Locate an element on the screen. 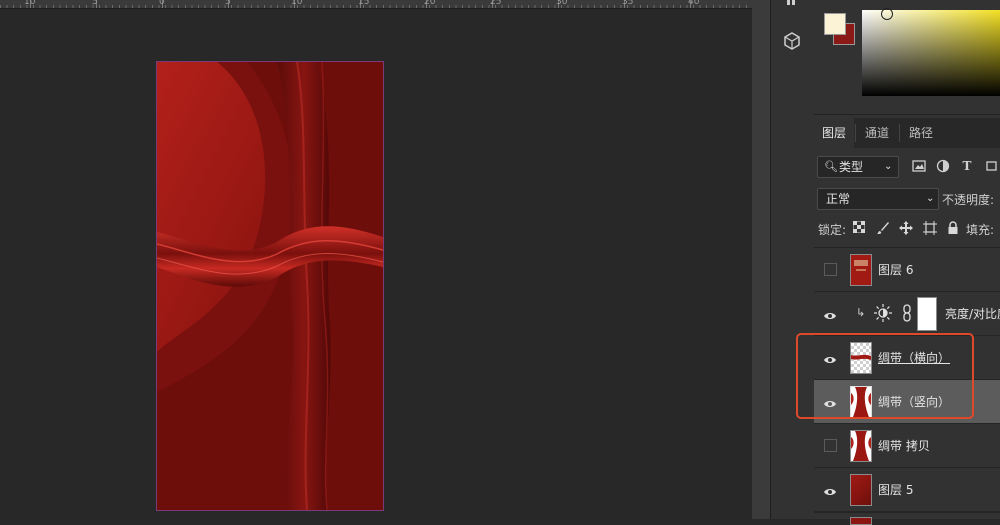 The height and width of the screenshot is (525, 1000). layers-panel-tabs: 图层 通道 路径 is located at coordinates (907, 133).